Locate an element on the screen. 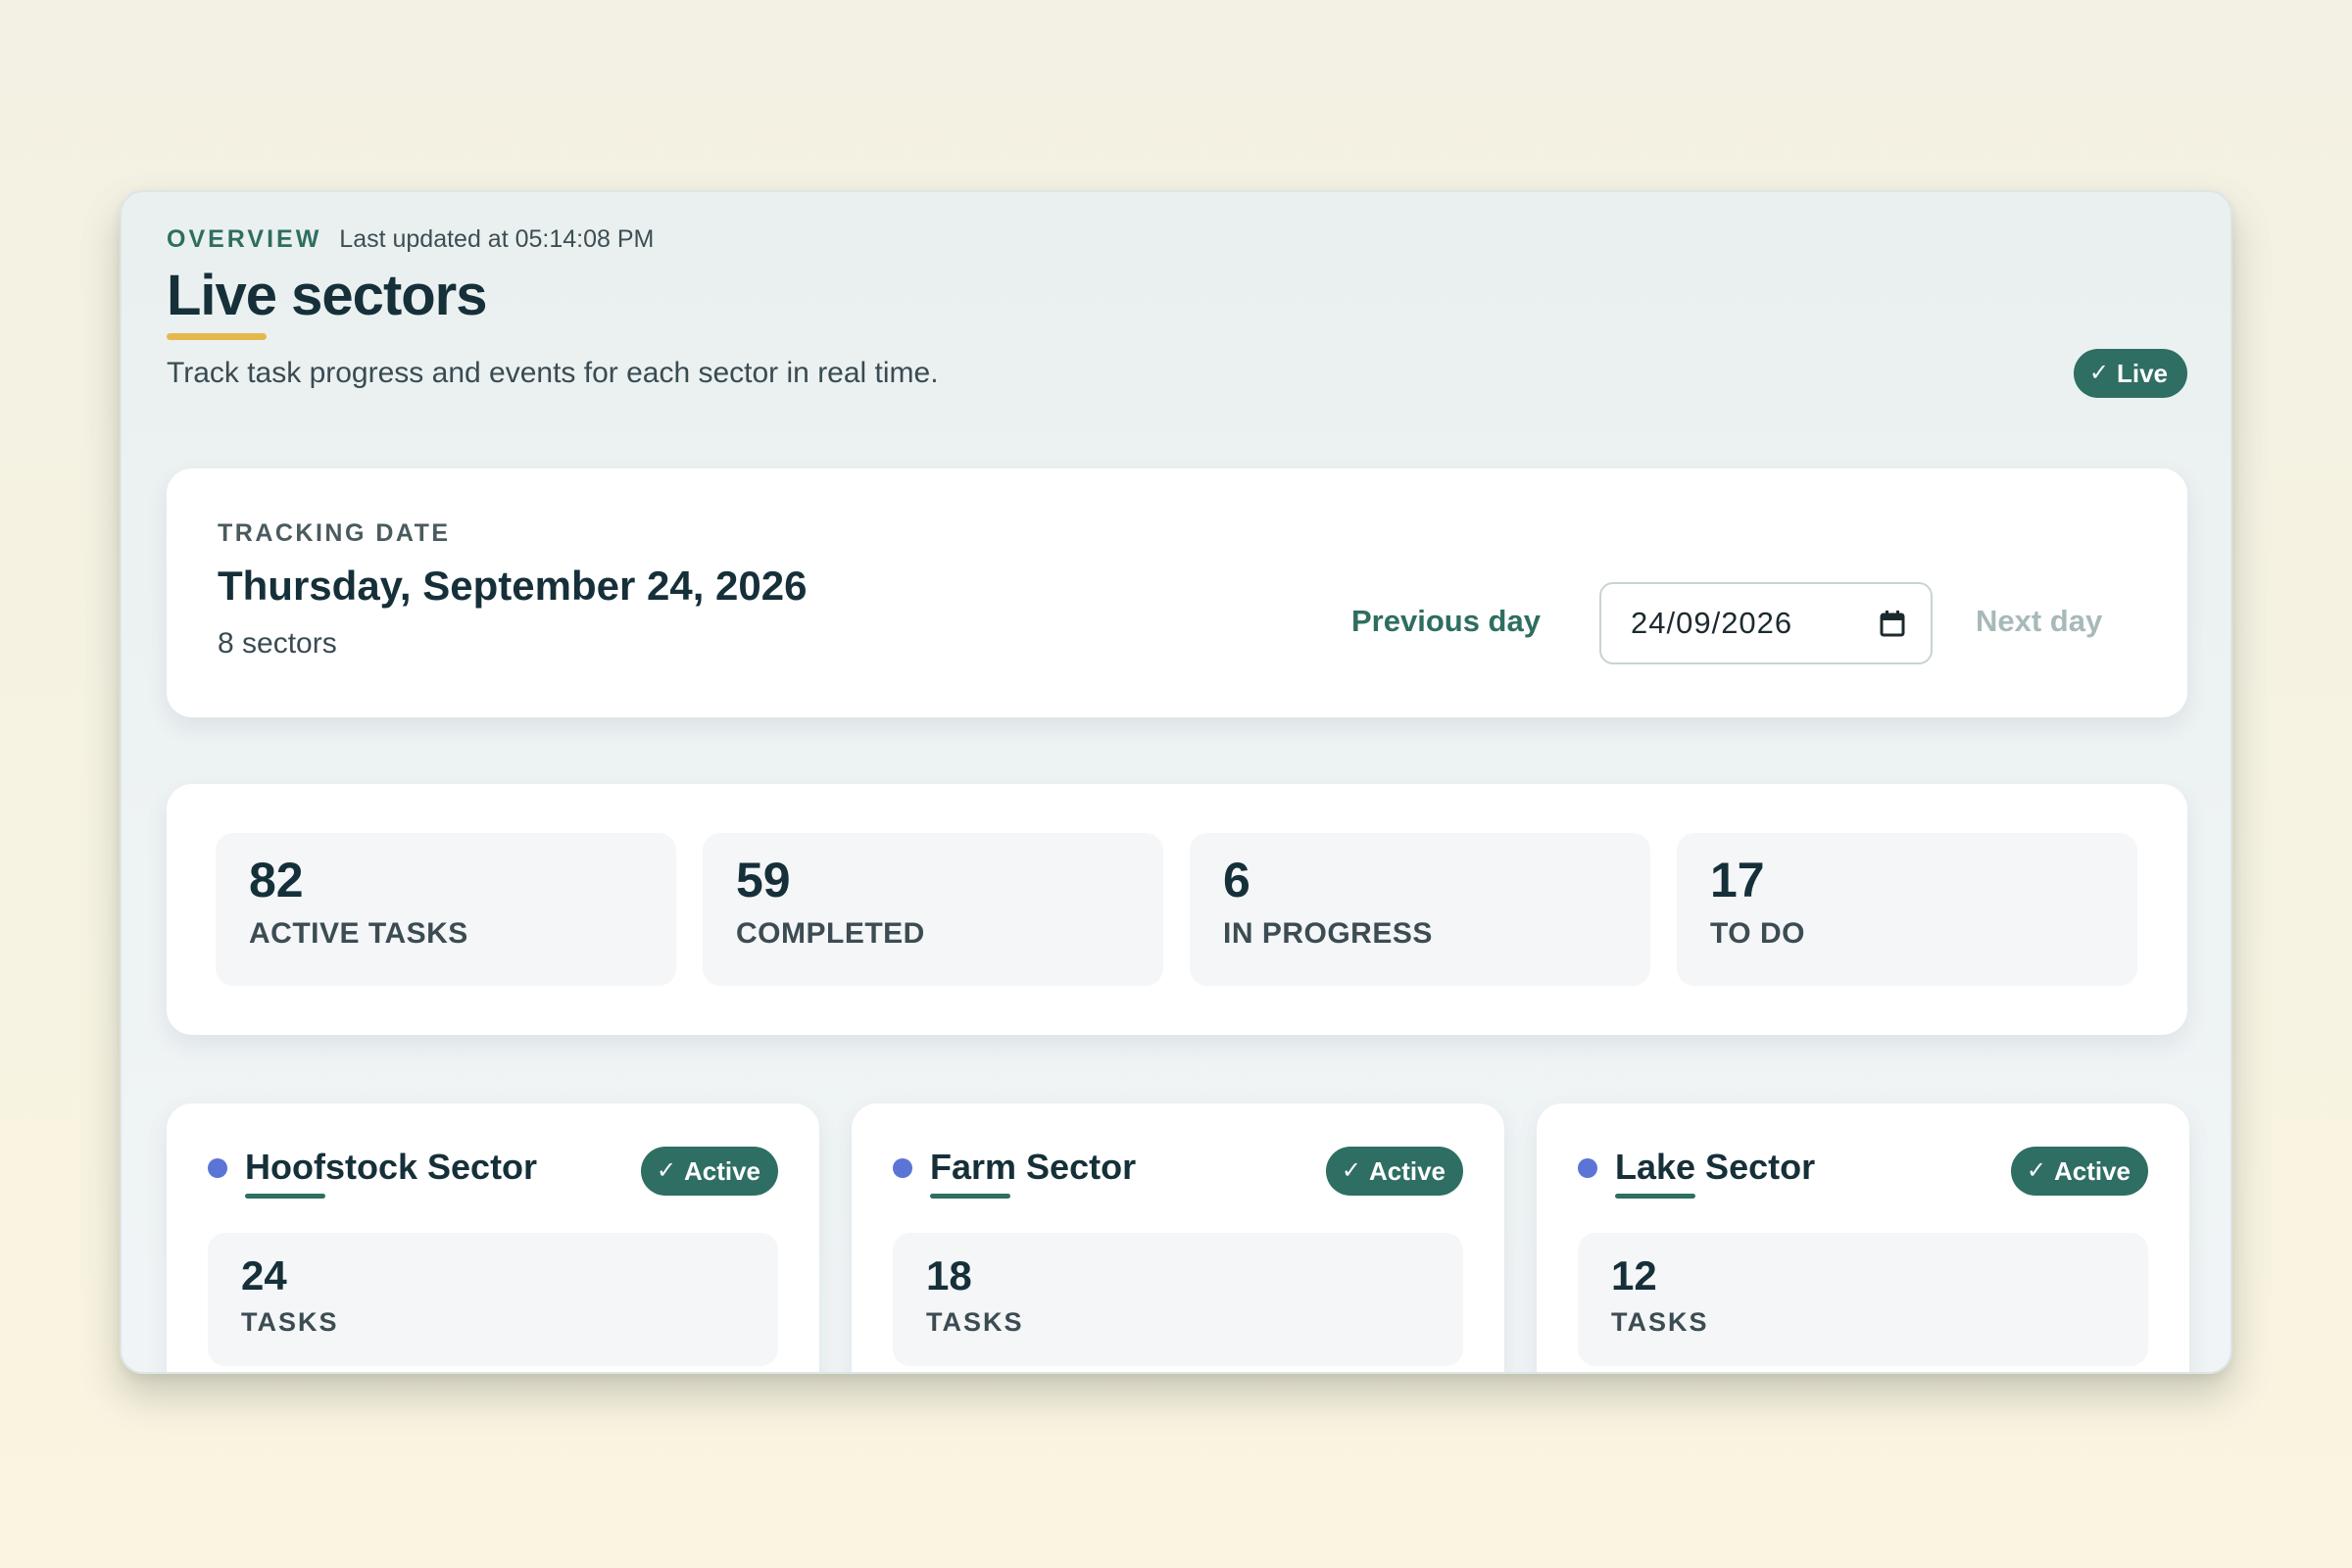 This screenshot has height=1568, width=2352. sector-card-lake: Lake Sector ✓ Active 12 TASKS is located at coordinates (1863, 1237).